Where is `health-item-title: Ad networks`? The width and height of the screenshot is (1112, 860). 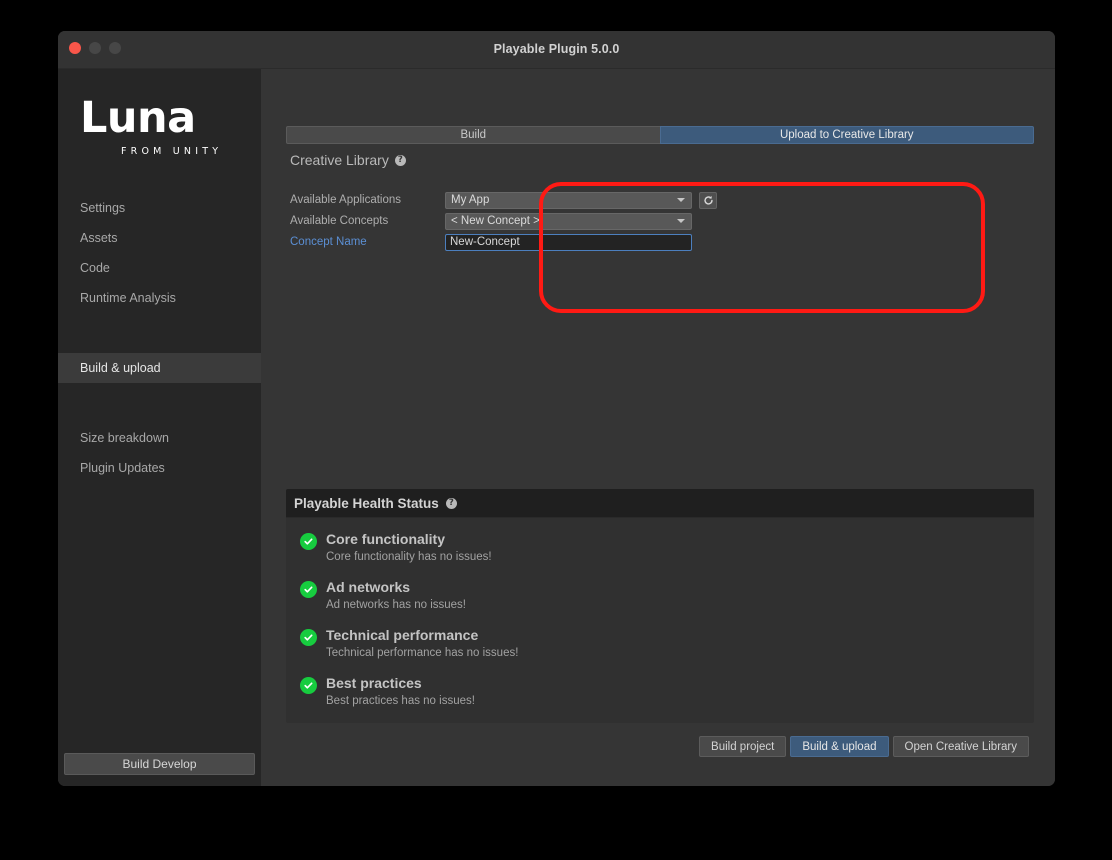 health-item-title: Ad networks is located at coordinates (368, 587).